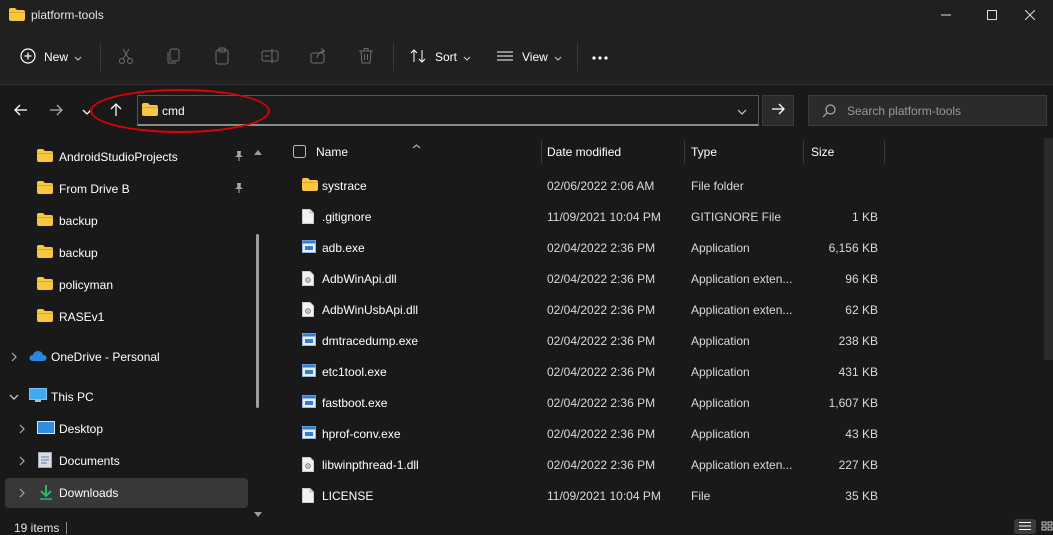  Describe the element at coordinates (448, 110) in the screenshot. I see `address-bar: cmd` at that location.